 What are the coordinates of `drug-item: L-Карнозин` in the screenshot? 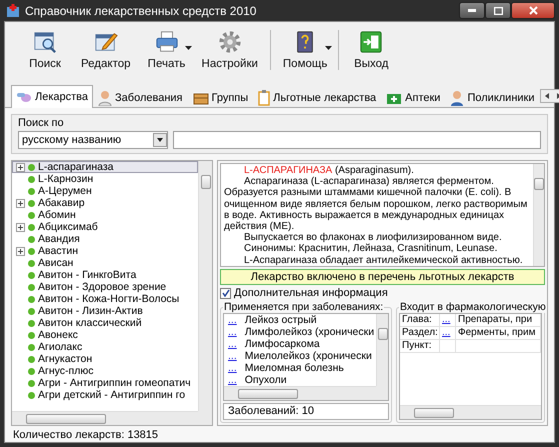 It's located at (105, 179).